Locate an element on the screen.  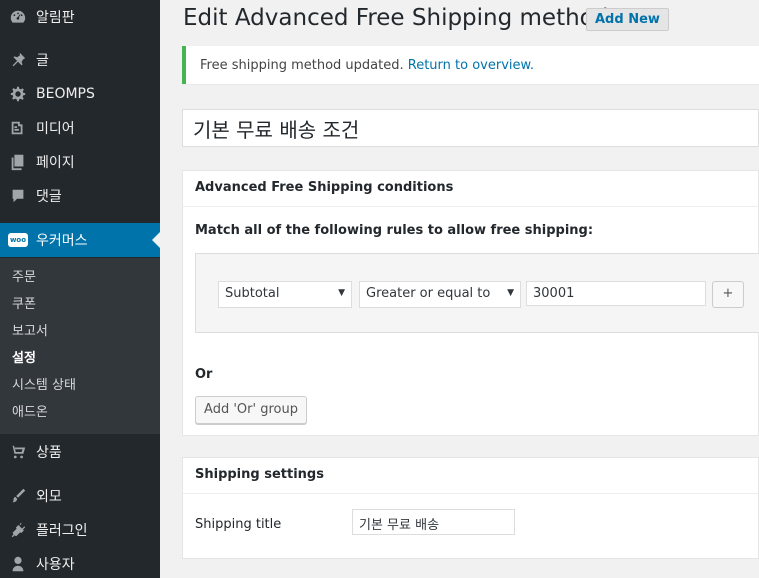
sidebar-item-label: 댓글 is located at coordinates (49, 197).